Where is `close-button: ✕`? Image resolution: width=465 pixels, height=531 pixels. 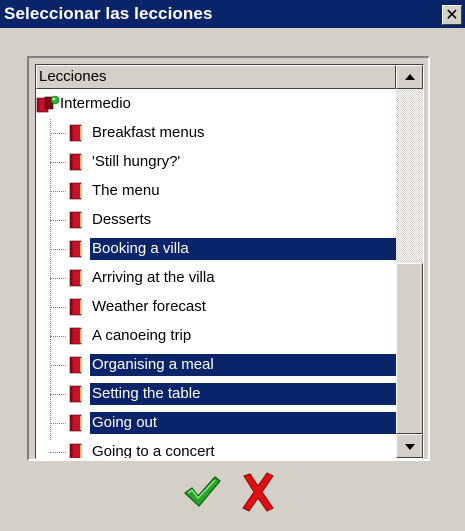 close-button: ✕ is located at coordinates (452, 15).